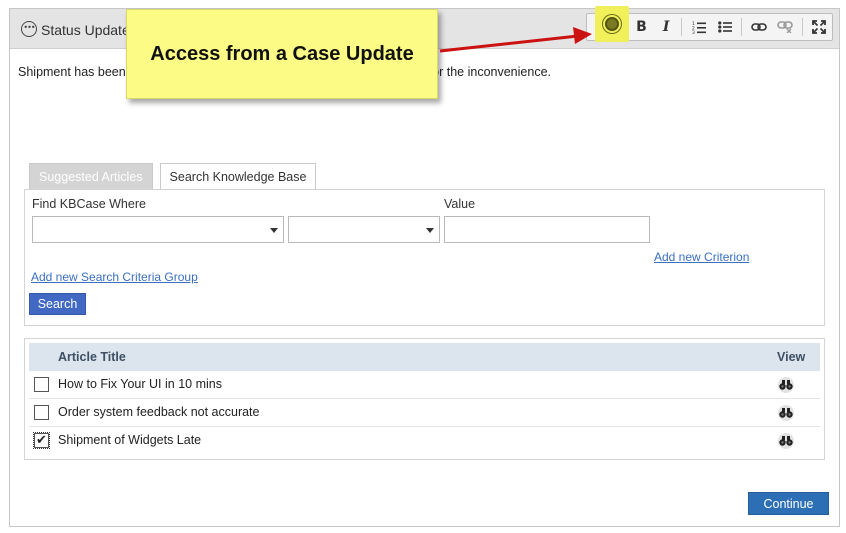 This screenshot has height=533, width=846. What do you see at coordinates (791, 357) in the screenshot?
I see `column-header-view: View` at bounding box center [791, 357].